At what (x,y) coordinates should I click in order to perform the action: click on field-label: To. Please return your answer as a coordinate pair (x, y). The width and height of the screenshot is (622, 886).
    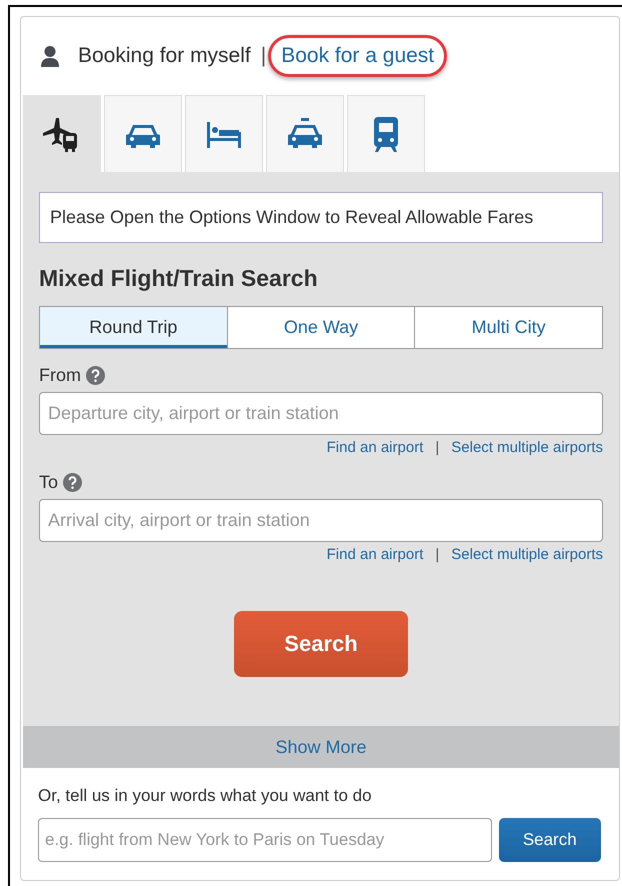
    Looking at the image, I should click on (48, 482).